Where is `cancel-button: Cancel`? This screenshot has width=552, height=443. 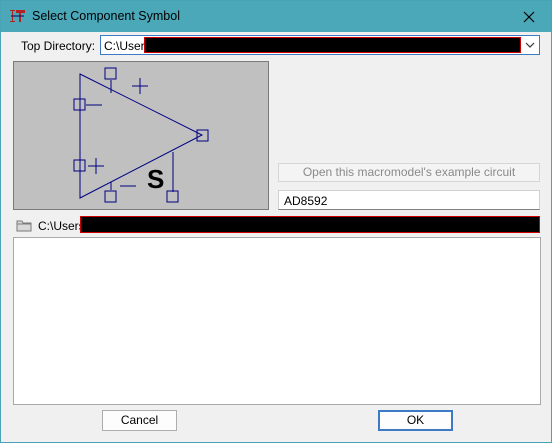
cancel-button: Cancel is located at coordinates (139, 420).